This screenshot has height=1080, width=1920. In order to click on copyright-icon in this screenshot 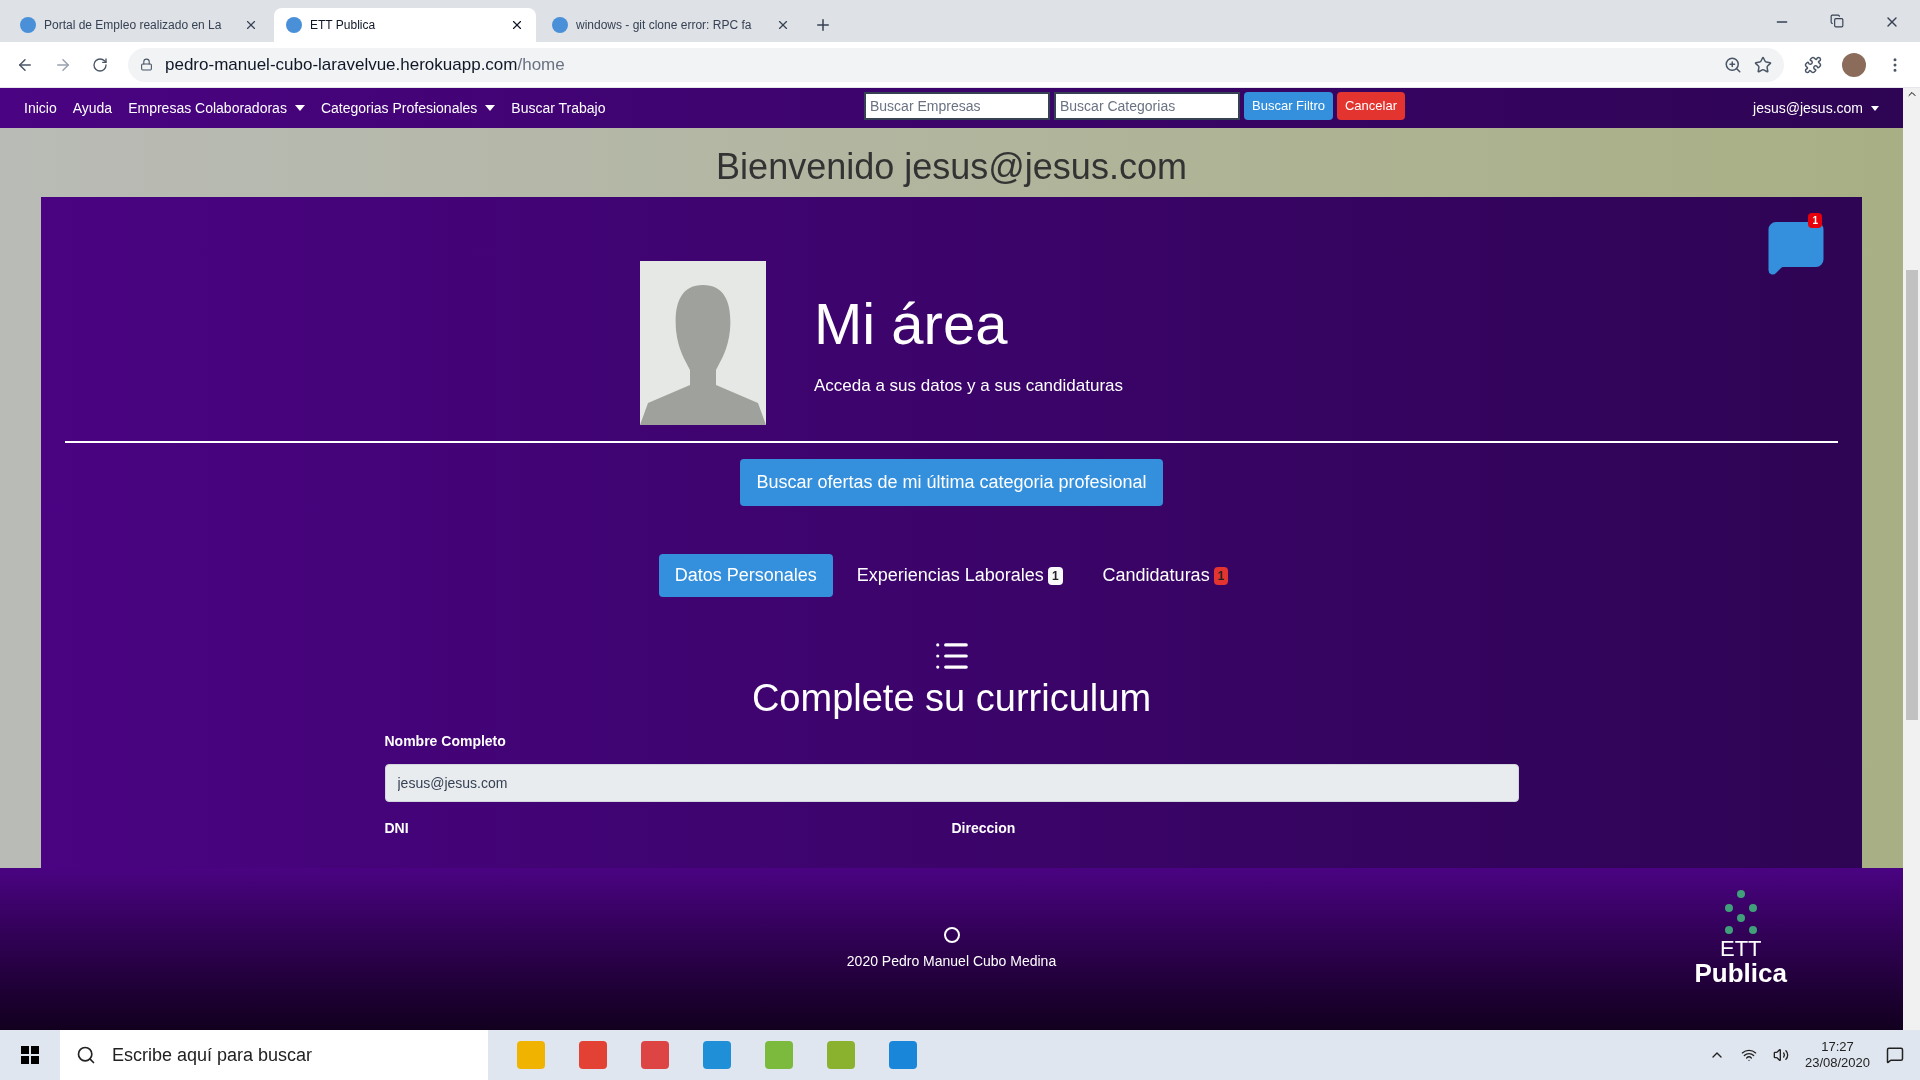, I will do `click(951, 934)`.